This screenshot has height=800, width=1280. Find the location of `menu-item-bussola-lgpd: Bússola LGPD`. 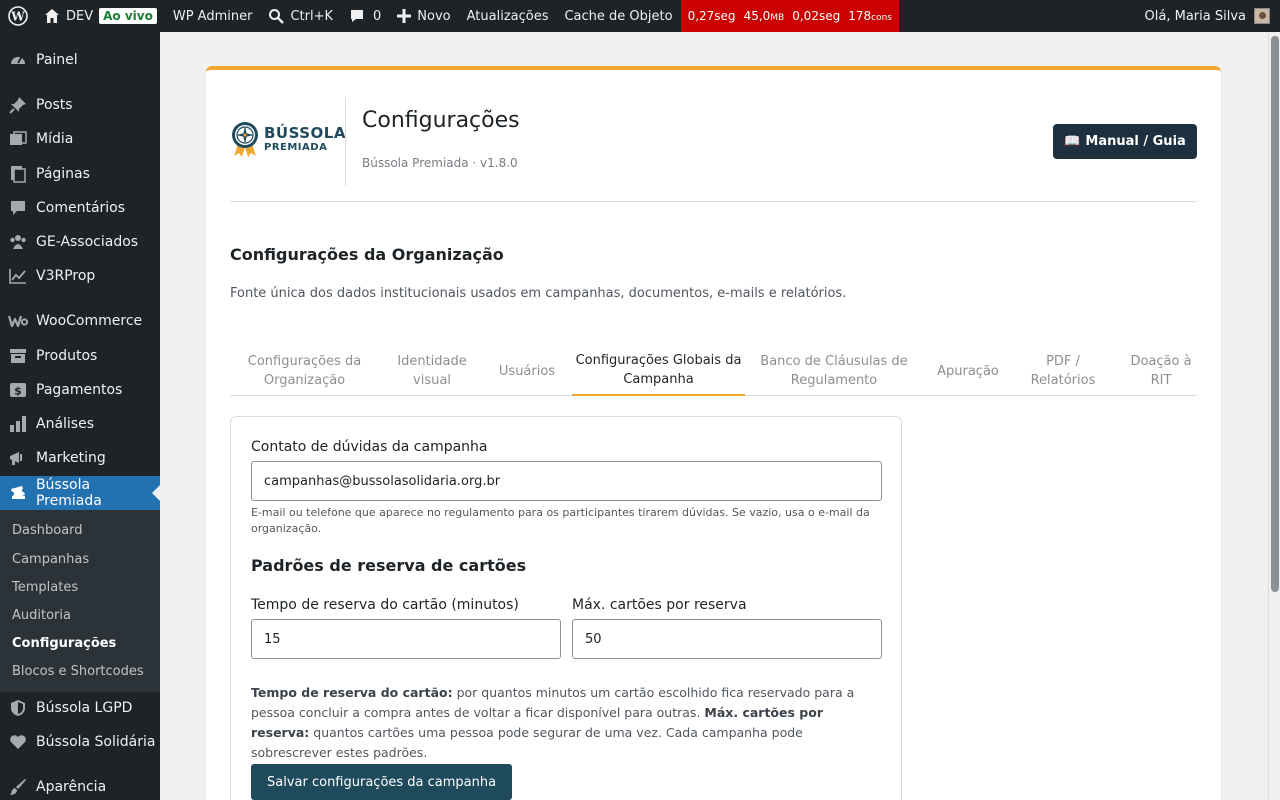

menu-item-bussola-lgpd: Bússola LGPD is located at coordinates (80, 708).